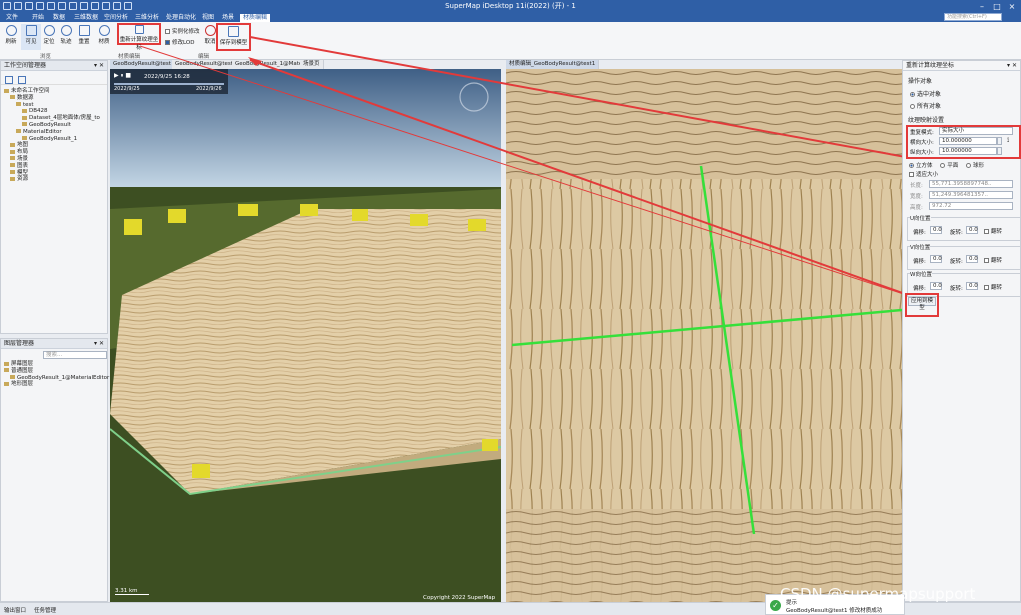 The width and height of the screenshot is (1021, 615). Describe the element at coordinates (55, 179) in the screenshot. I see `workspace-tree-item: 资源` at that location.